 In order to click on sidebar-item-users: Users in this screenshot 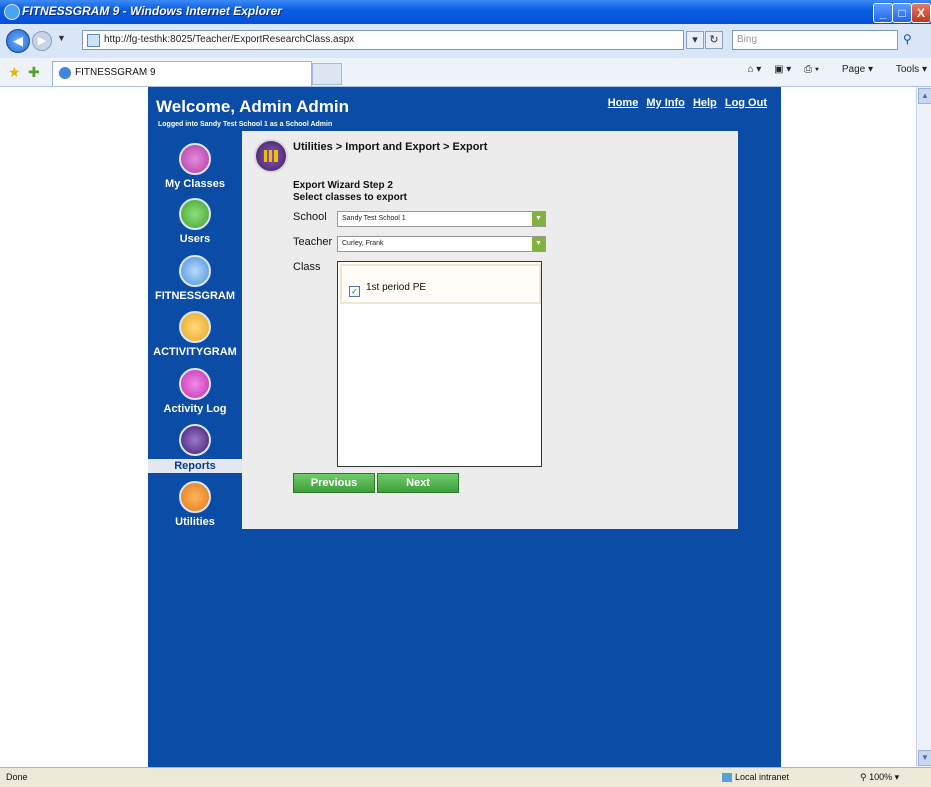, I will do `click(195, 221)`.